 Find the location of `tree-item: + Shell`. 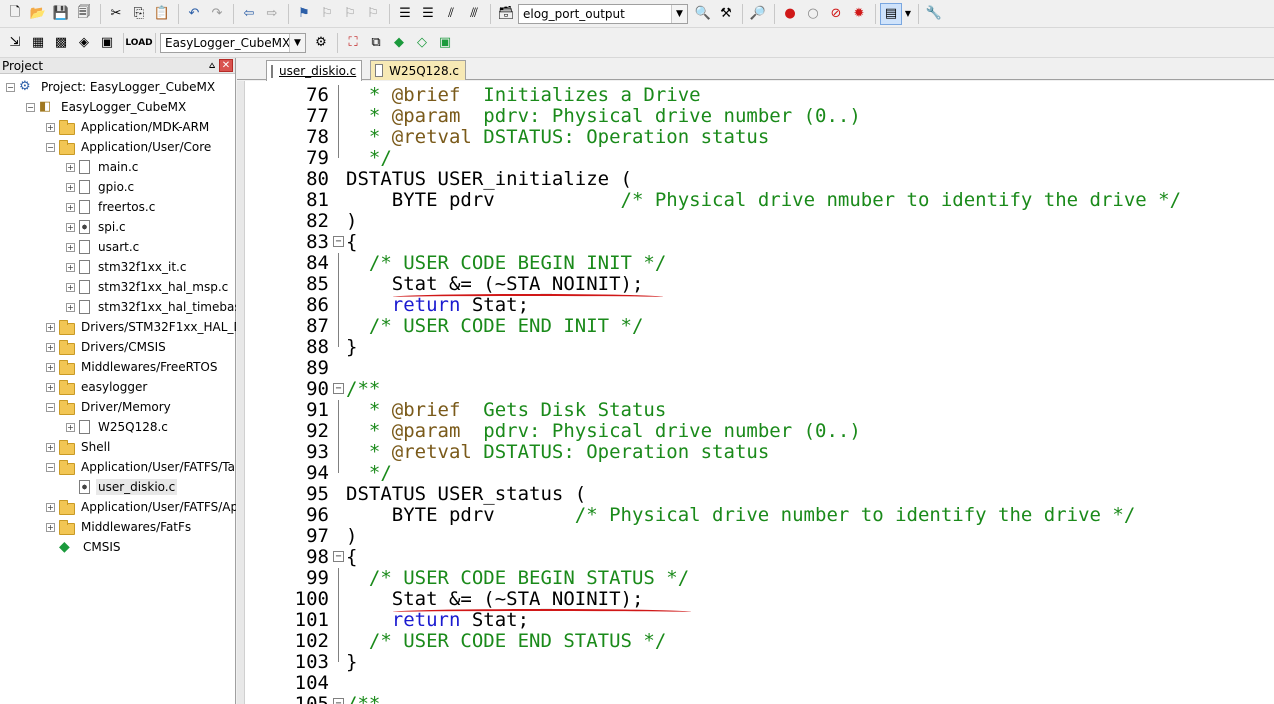

tree-item: + Shell is located at coordinates (141, 447).